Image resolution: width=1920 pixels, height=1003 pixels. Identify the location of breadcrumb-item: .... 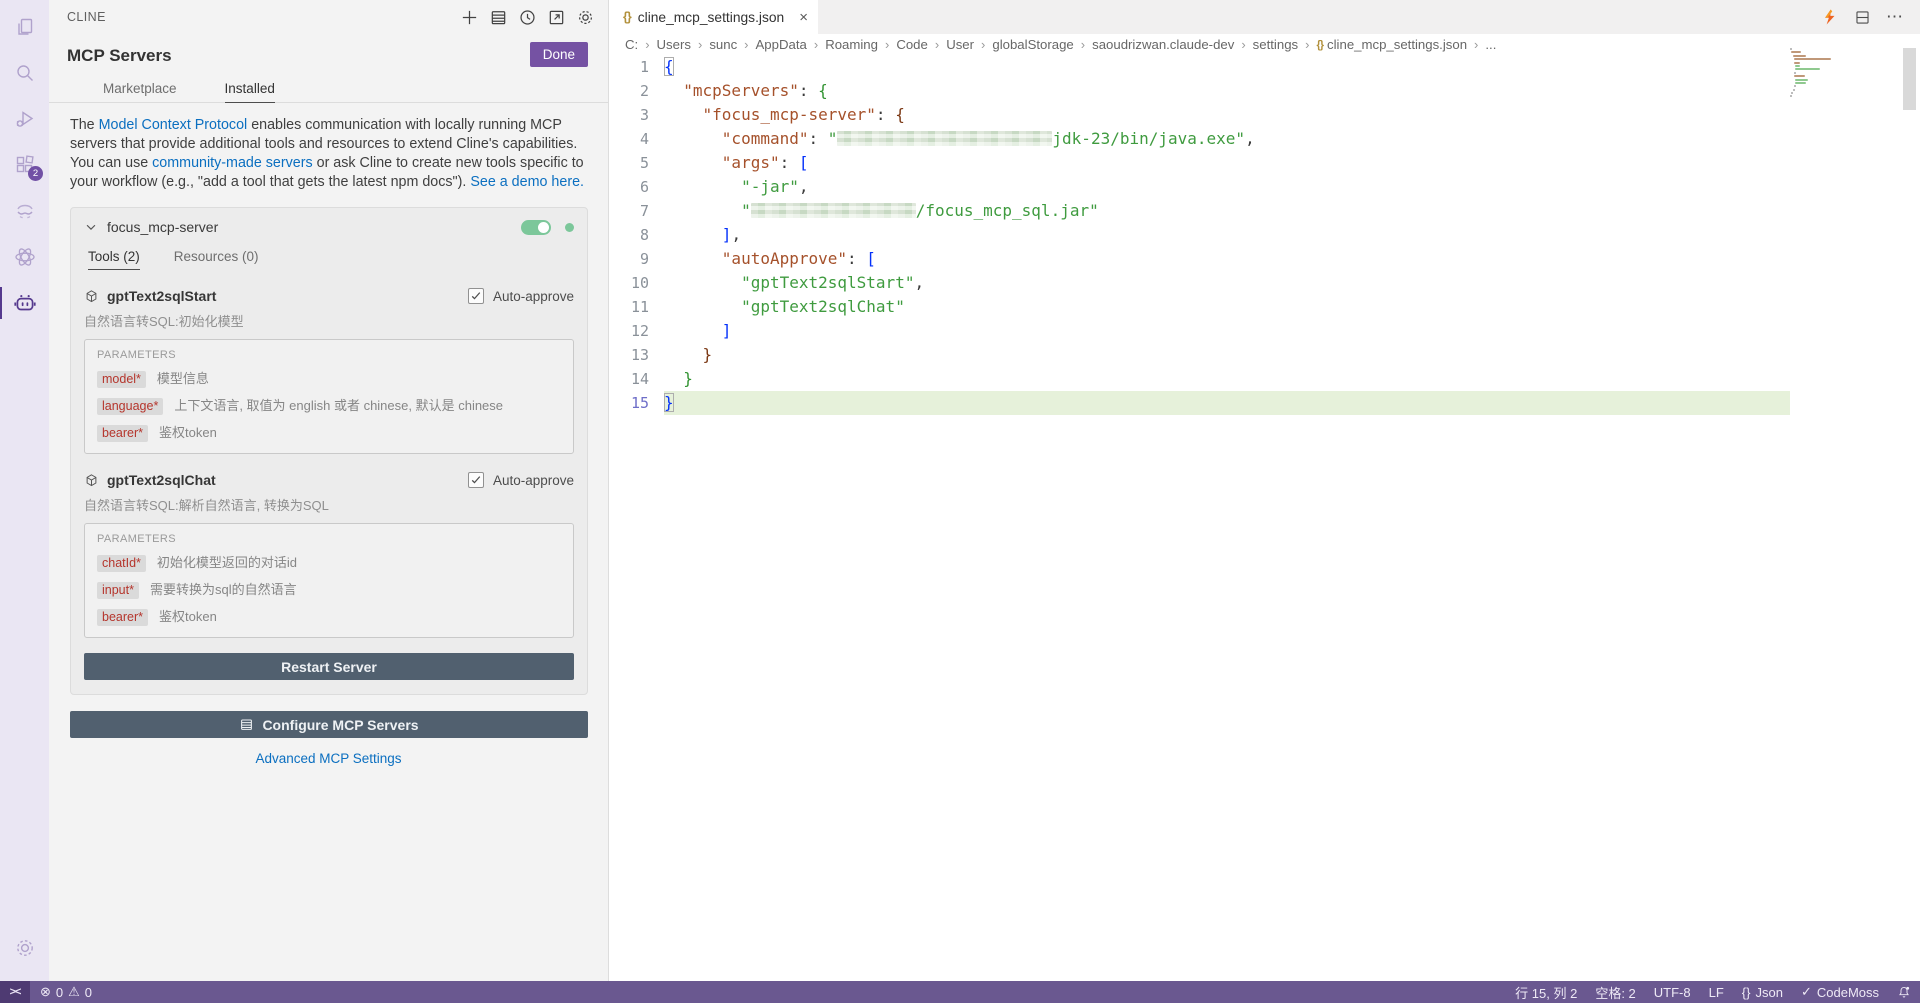
(1490, 44).